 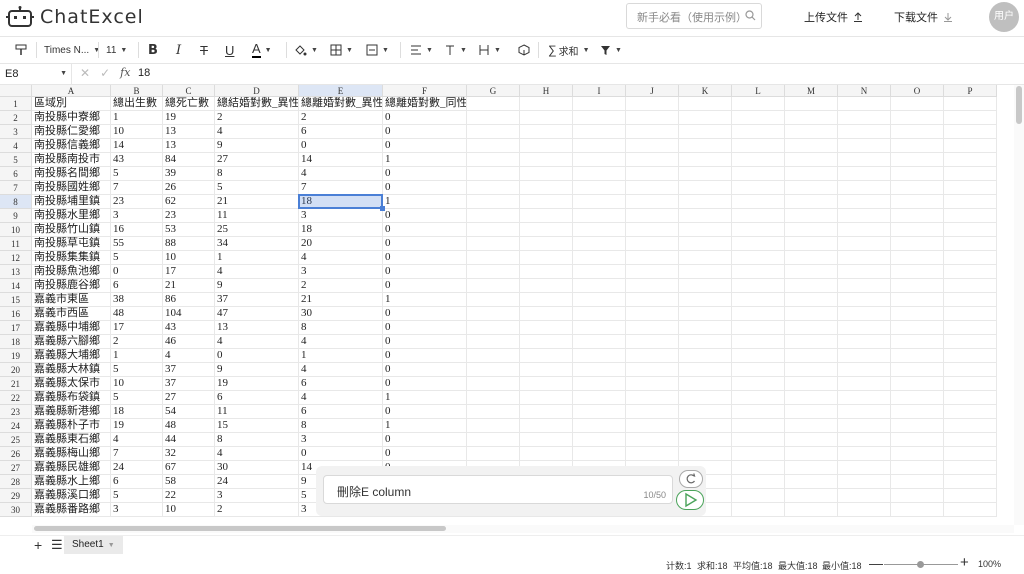 I want to click on row-header: 24, so click(x=16, y=426).